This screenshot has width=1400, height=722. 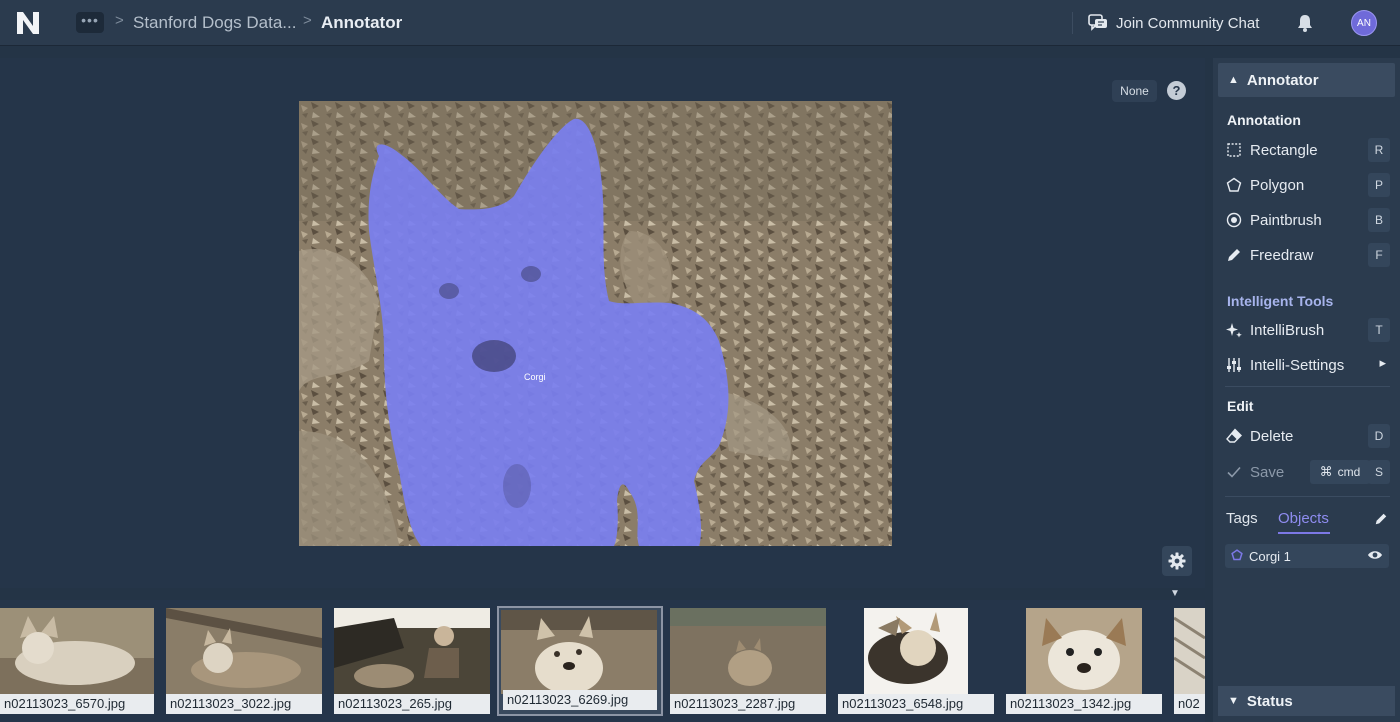 I want to click on chevron-up-icon: ▲, so click(x=1233, y=80).